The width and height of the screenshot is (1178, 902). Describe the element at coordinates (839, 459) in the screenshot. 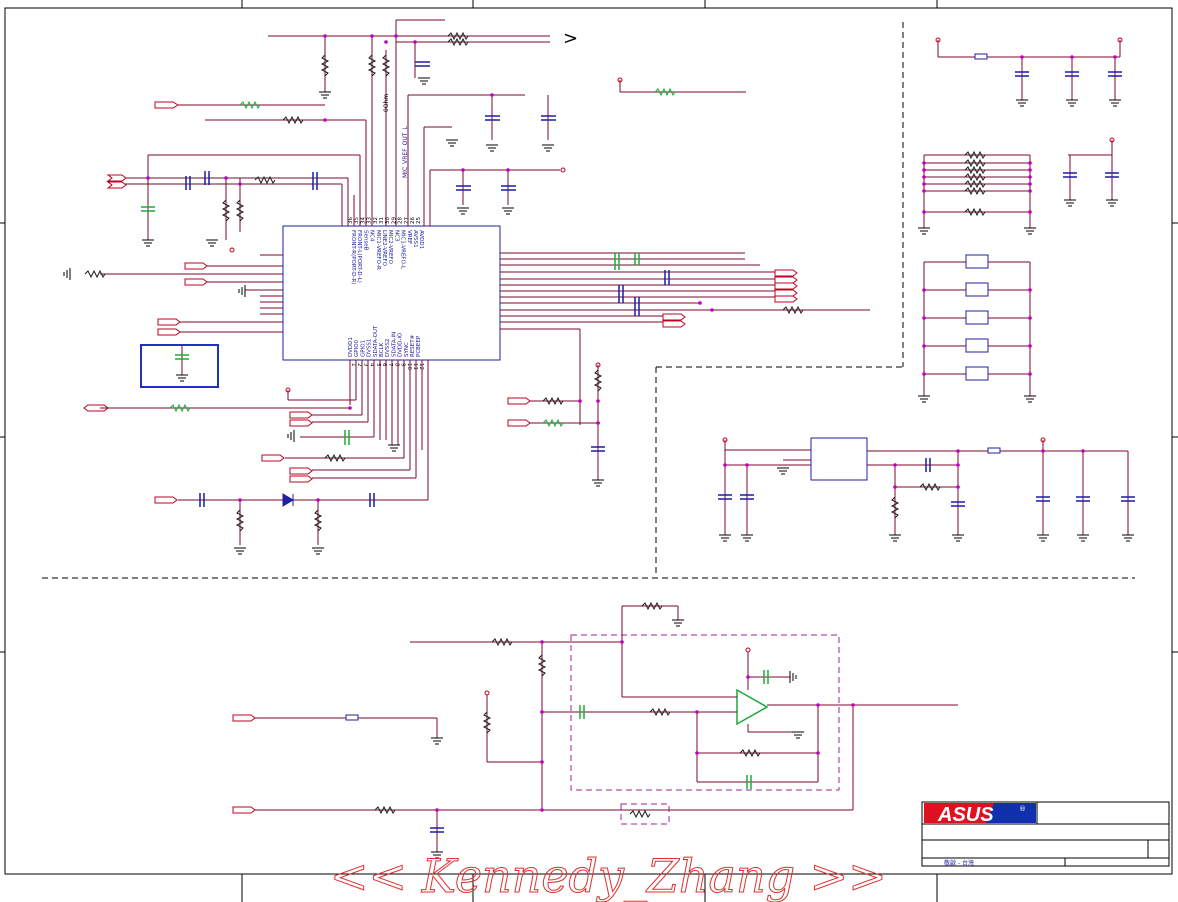

I see `regulator-chip` at that location.